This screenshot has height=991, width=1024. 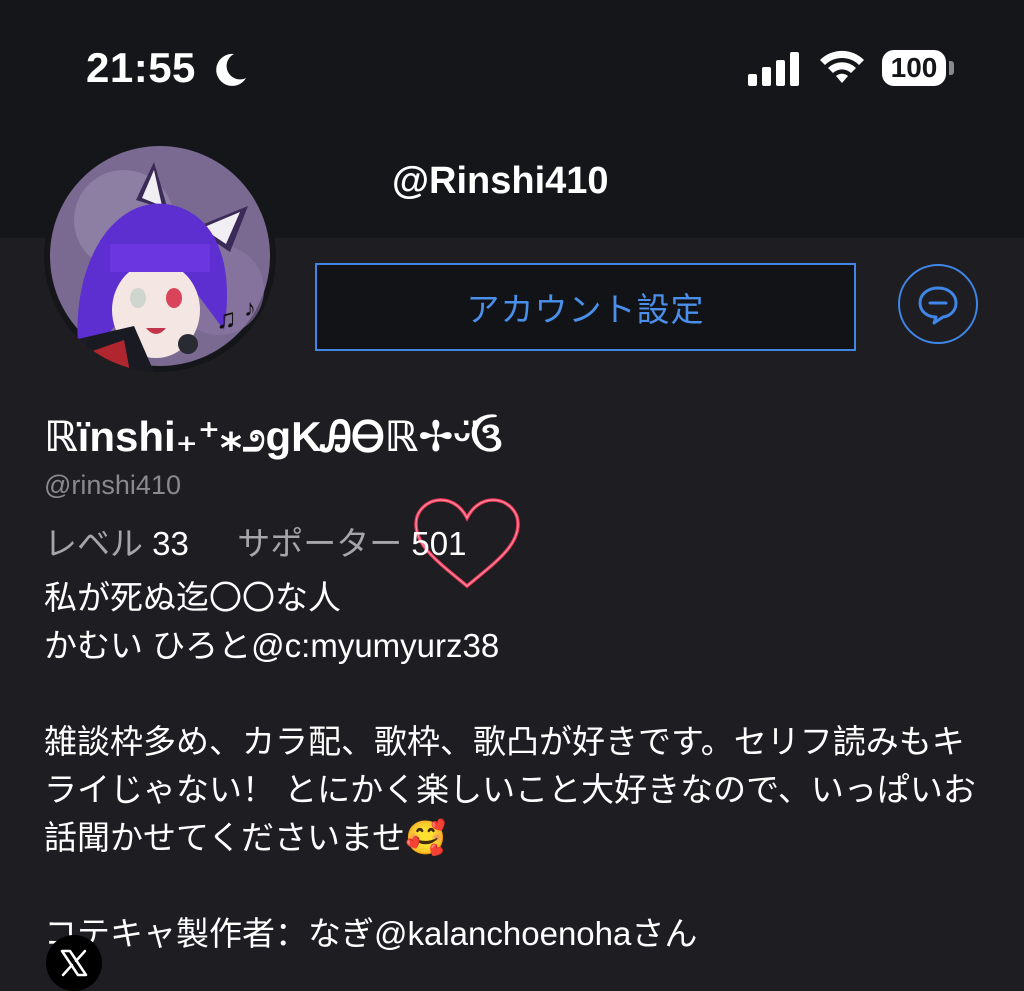 I want to click on avatar: ♫ ♪, so click(x=160, y=256).